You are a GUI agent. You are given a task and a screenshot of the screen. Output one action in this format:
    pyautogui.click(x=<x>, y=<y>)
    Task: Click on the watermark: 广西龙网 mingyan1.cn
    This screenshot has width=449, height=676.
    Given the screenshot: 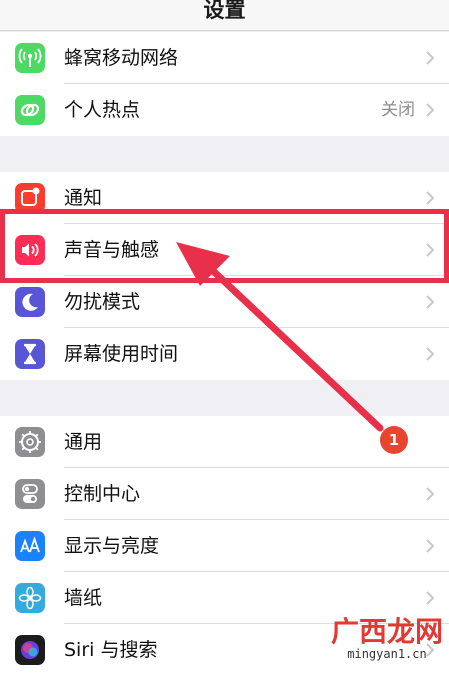 What is the action you would take?
    pyautogui.click(x=386, y=638)
    